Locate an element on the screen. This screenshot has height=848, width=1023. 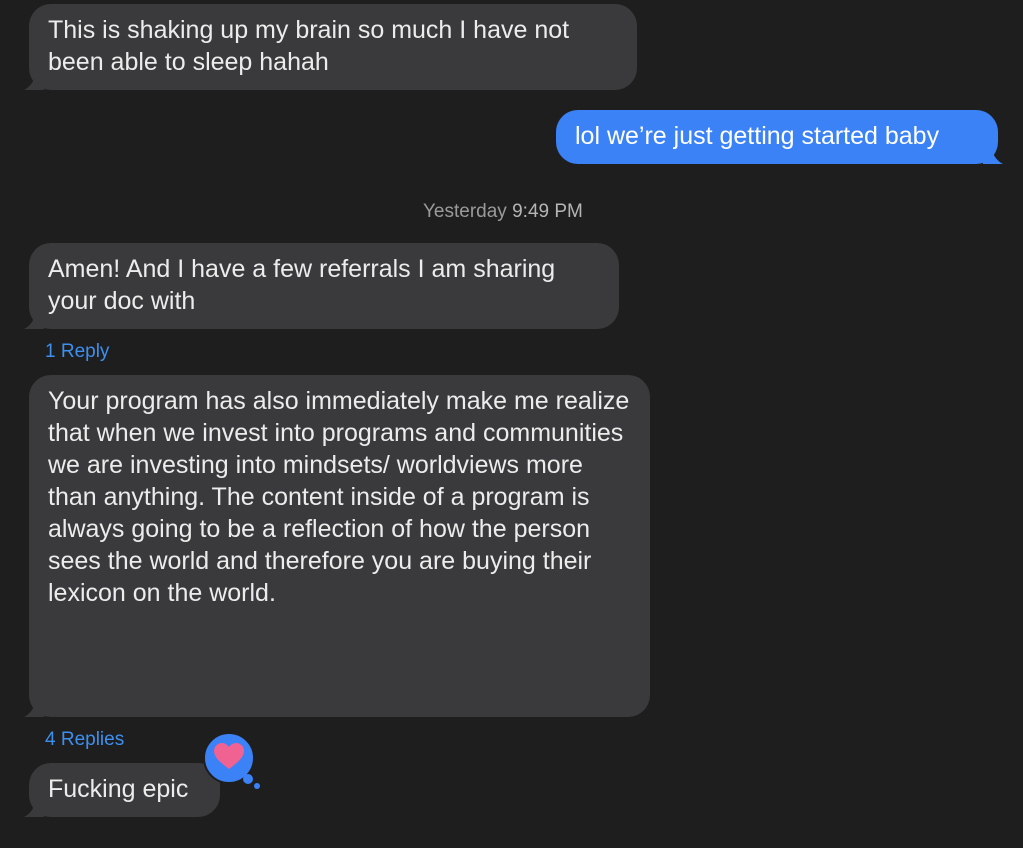
outgoing-message-bubble: lol we’re just getting started baby is located at coordinates (779, 137).